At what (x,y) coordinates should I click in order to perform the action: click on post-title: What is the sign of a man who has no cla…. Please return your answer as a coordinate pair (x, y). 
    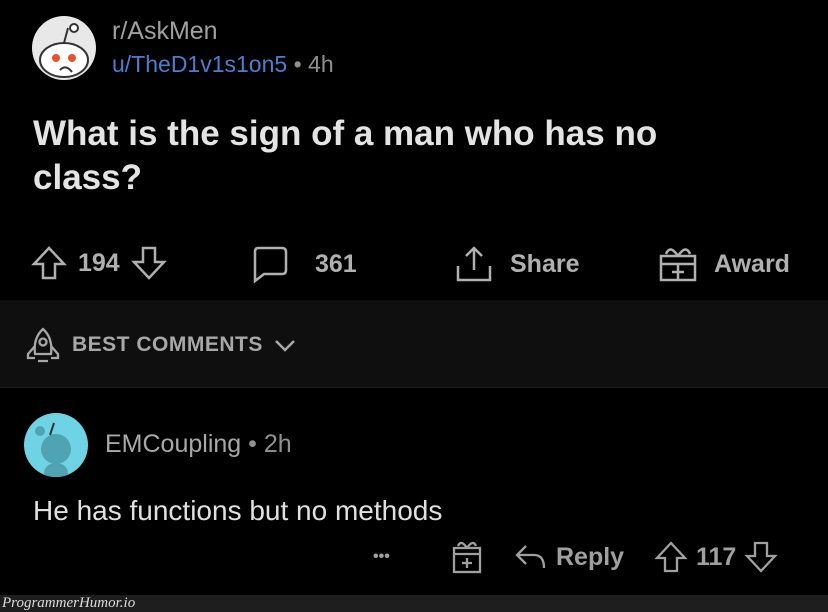
    Looking at the image, I should click on (345, 155).